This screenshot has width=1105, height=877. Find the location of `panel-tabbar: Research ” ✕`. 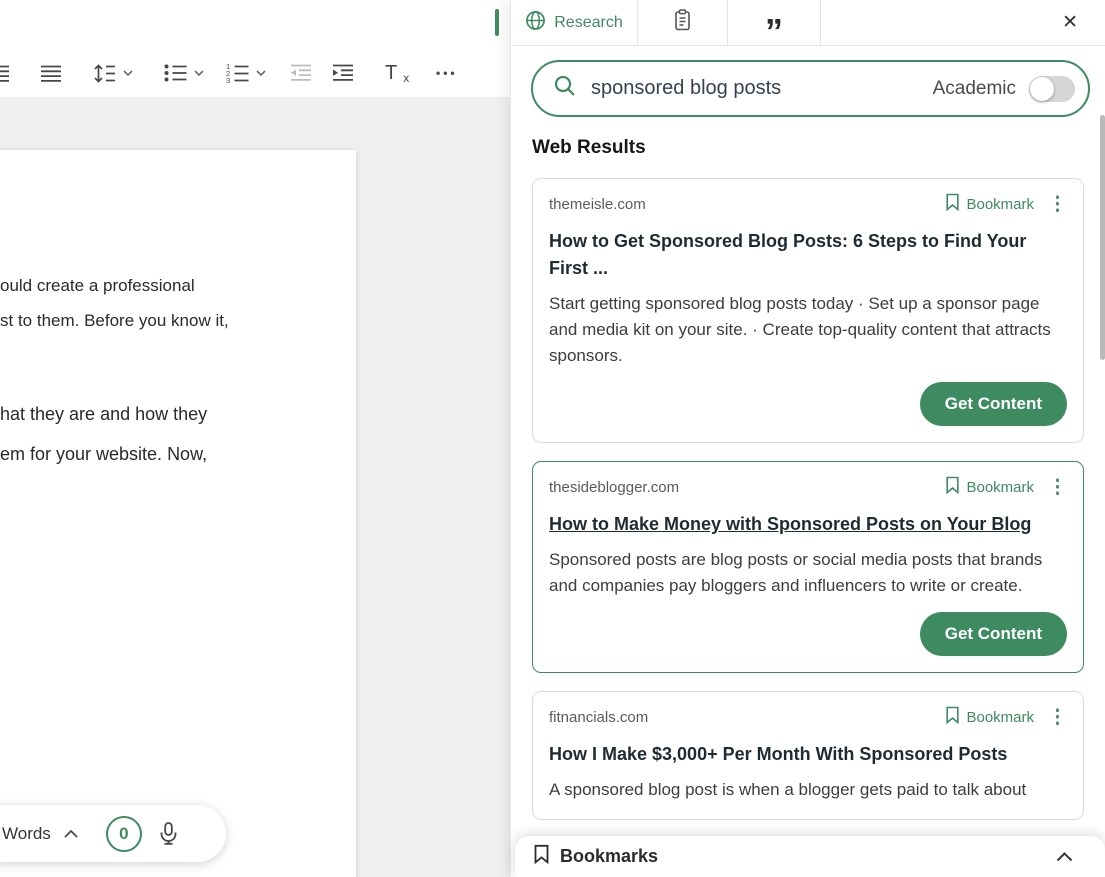

panel-tabbar: Research ” ✕ is located at coordinates (808, 24).